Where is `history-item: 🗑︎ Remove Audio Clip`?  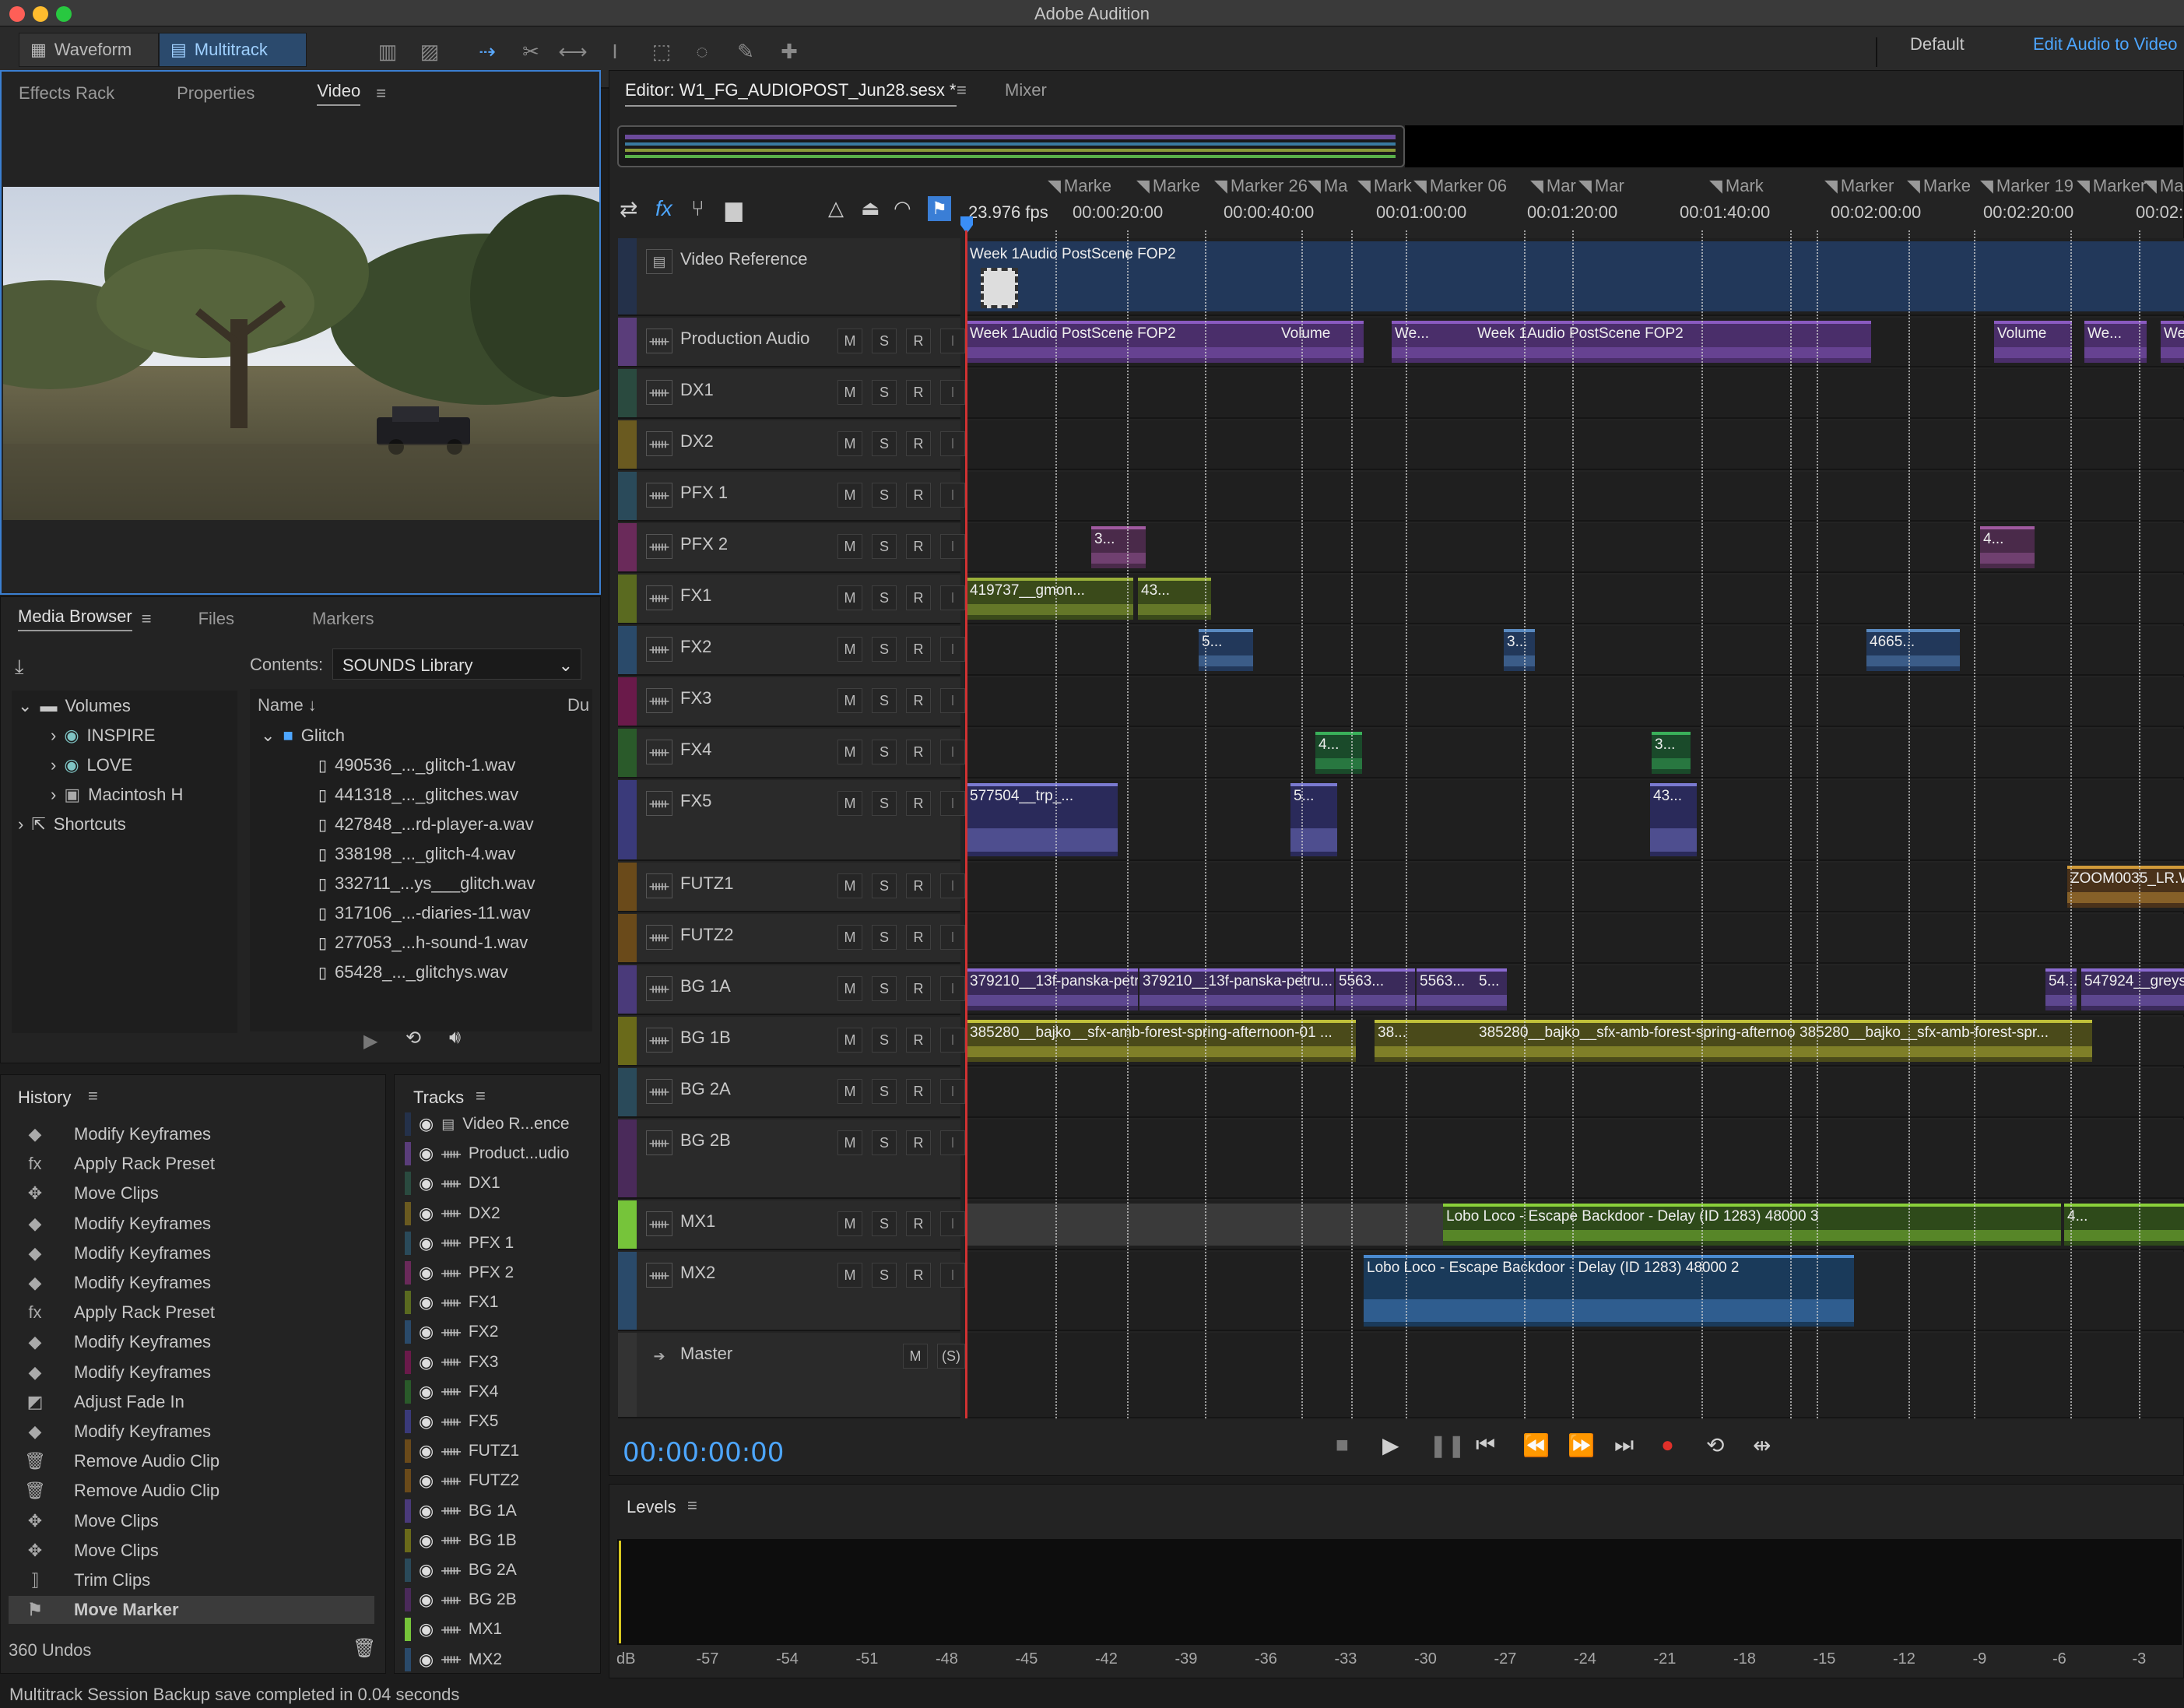 history-item: 🗑︎ Remove Audio Clip is located at coordinates (192, 1461).